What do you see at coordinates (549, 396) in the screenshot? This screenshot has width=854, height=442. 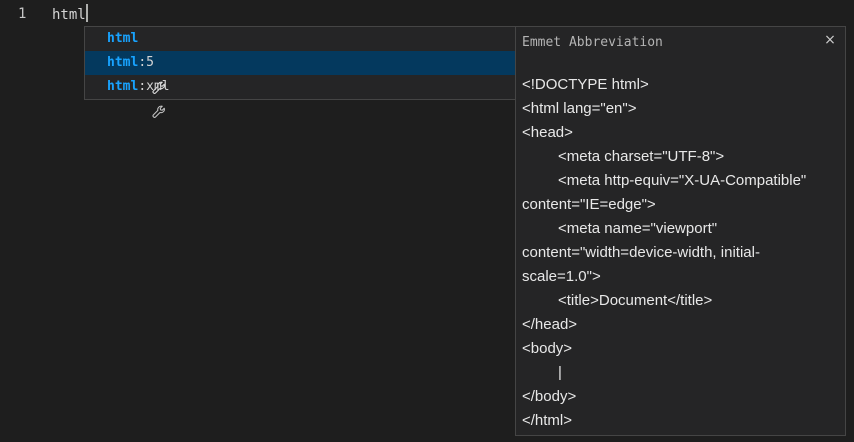 I see `preview-line: </body>` at bounding box center [549, 396].